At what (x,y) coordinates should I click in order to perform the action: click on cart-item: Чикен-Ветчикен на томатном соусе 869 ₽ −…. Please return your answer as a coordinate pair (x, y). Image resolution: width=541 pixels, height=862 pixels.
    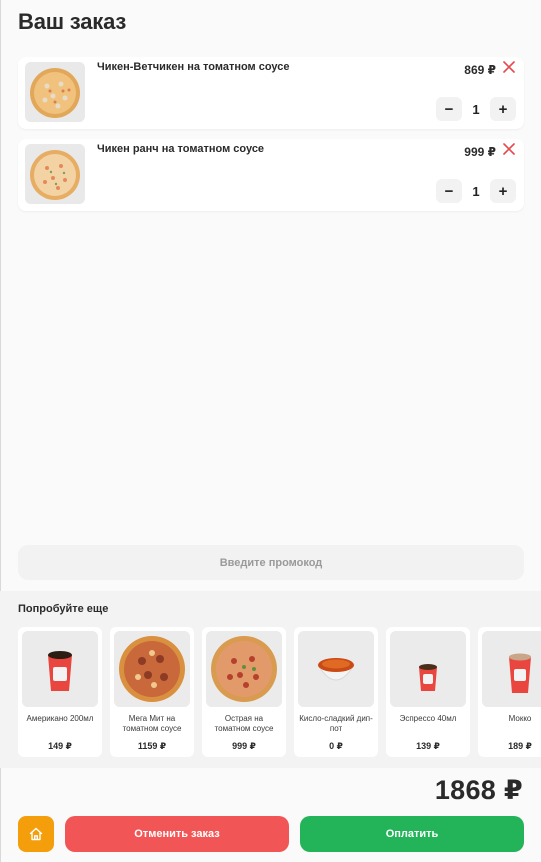
    Looking at the image, I should click on (271, 93).